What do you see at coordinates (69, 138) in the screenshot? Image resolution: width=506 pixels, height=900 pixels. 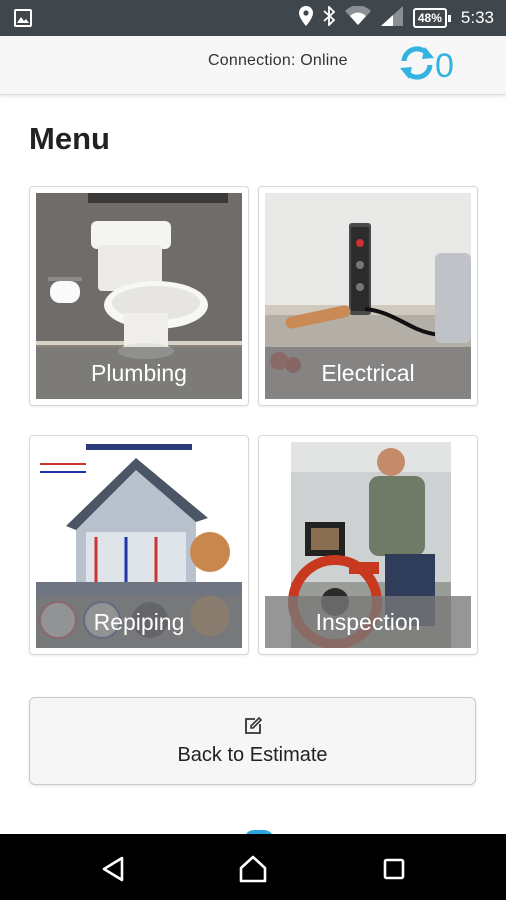 I see `page-title: Menu` at bounding box center [69, 138].